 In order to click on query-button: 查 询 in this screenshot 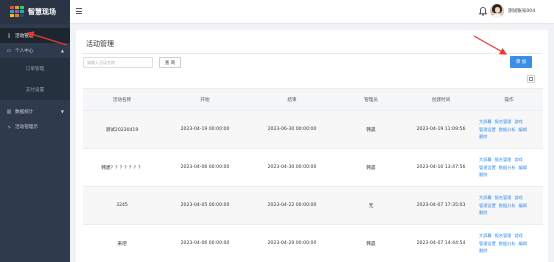, I will do `click(170, 62)`.